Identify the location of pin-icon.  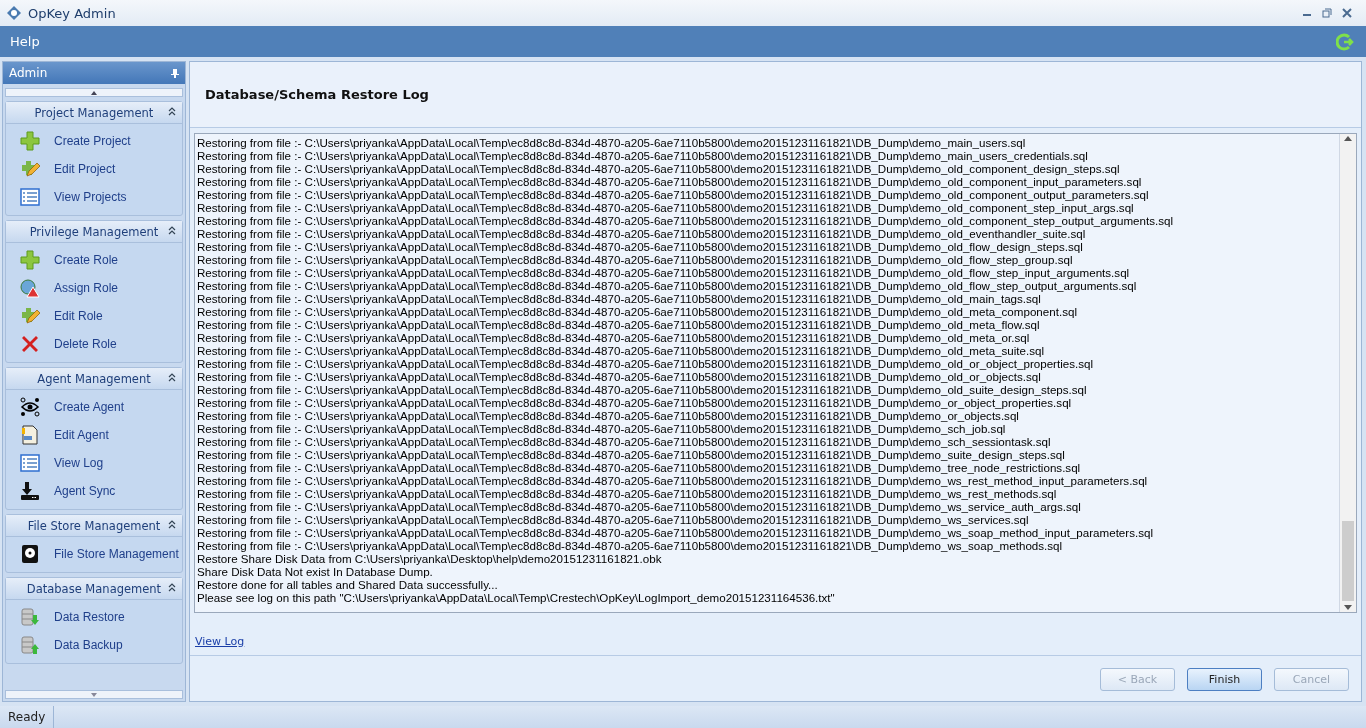
(175, 73).